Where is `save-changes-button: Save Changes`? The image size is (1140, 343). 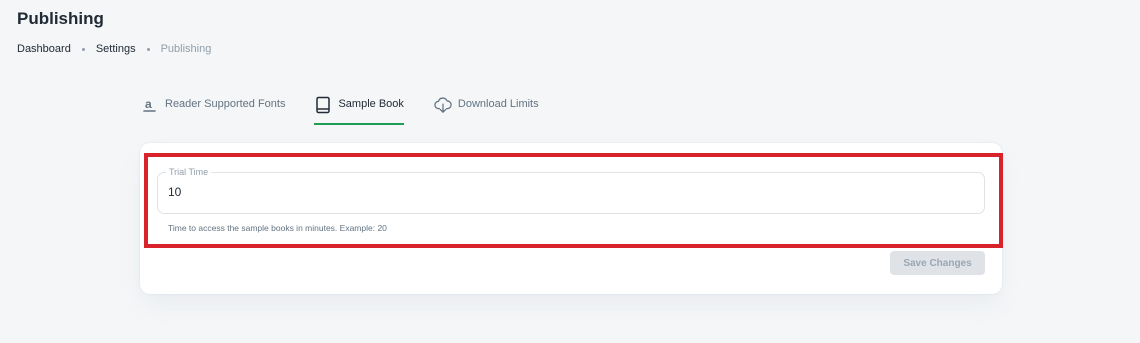
save-changes-button: Save Changes is located at coordinates (937, 263).